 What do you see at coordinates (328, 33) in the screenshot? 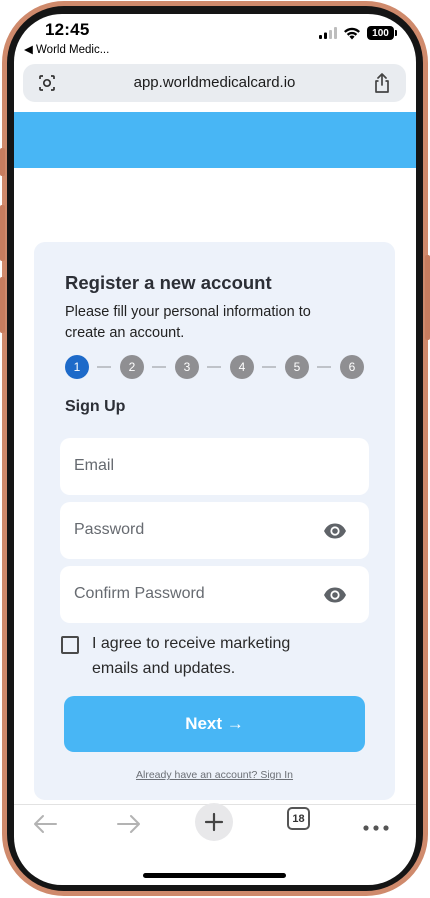
I see `signal-icon` at bounding box center [328, 33].